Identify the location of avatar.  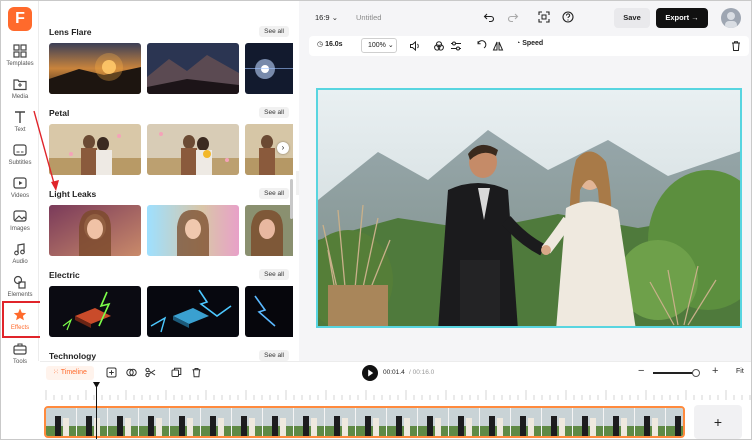
(731, 18).